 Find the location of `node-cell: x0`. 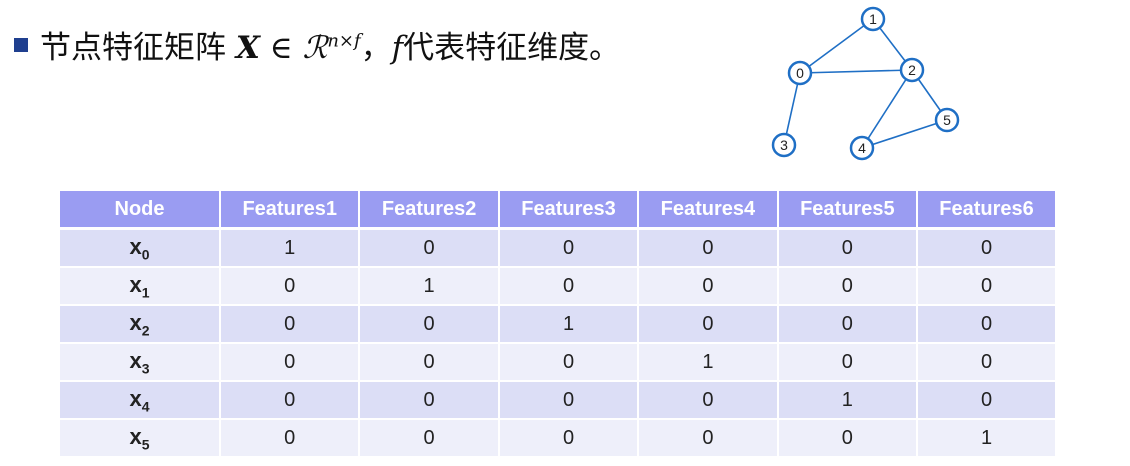

node-cell: x0 is located at coordinates (140, 248).